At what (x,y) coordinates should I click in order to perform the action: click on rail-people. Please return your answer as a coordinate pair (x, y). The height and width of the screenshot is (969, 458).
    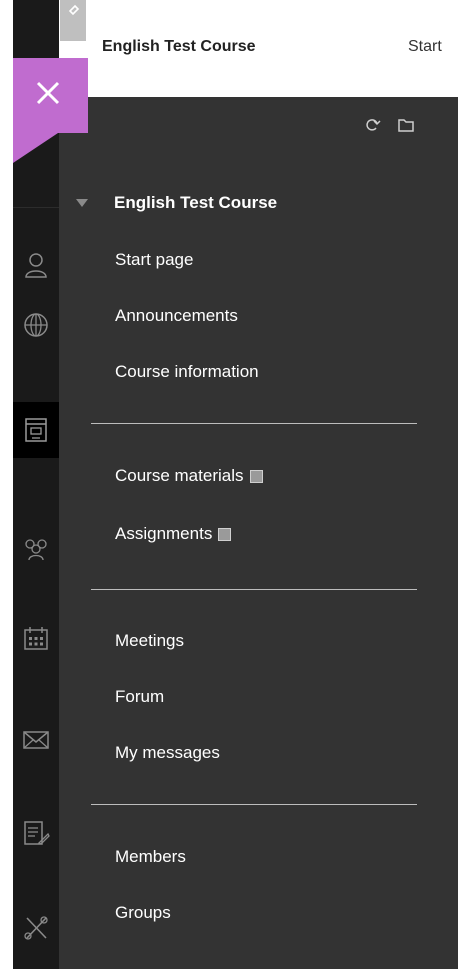
    Looking at the image, I should click on (36, 548).